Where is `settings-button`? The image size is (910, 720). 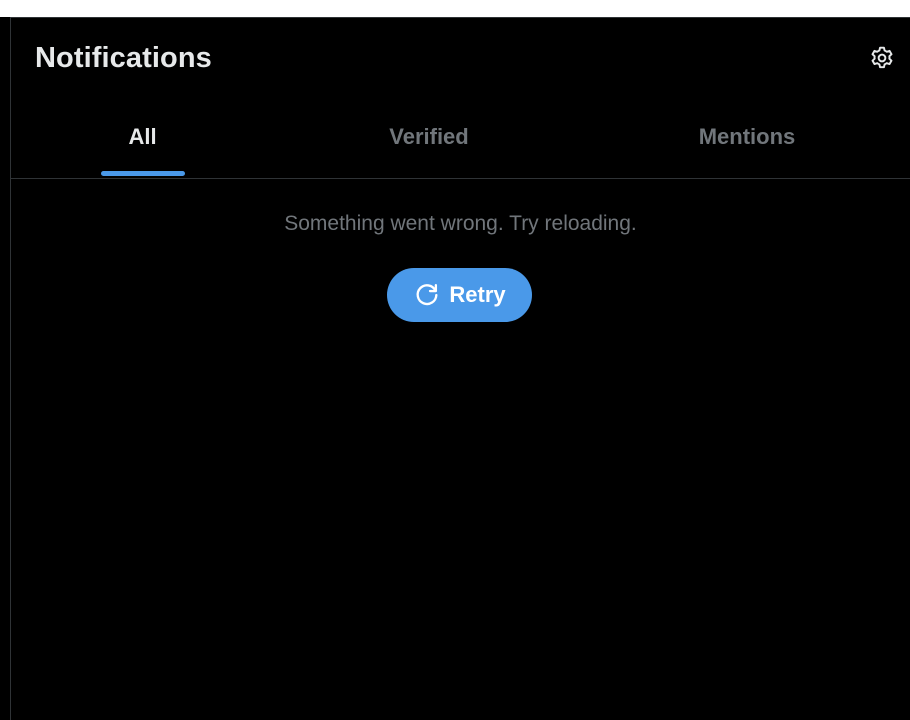 settings-button is located at coordinates (882, 58).